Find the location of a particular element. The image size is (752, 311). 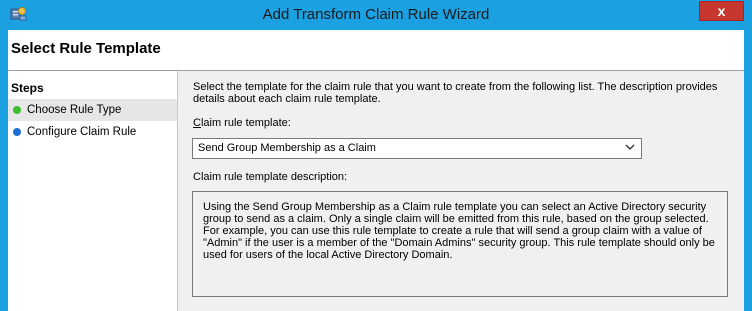

claim-rule-template-label: Claim rule template: is located at coordinates (242, 123).